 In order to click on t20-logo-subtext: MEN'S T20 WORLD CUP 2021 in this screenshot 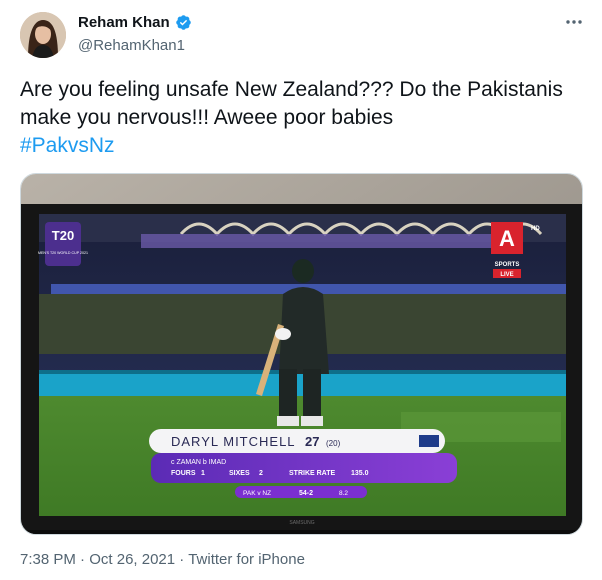, I will do `click(63, 253)`.